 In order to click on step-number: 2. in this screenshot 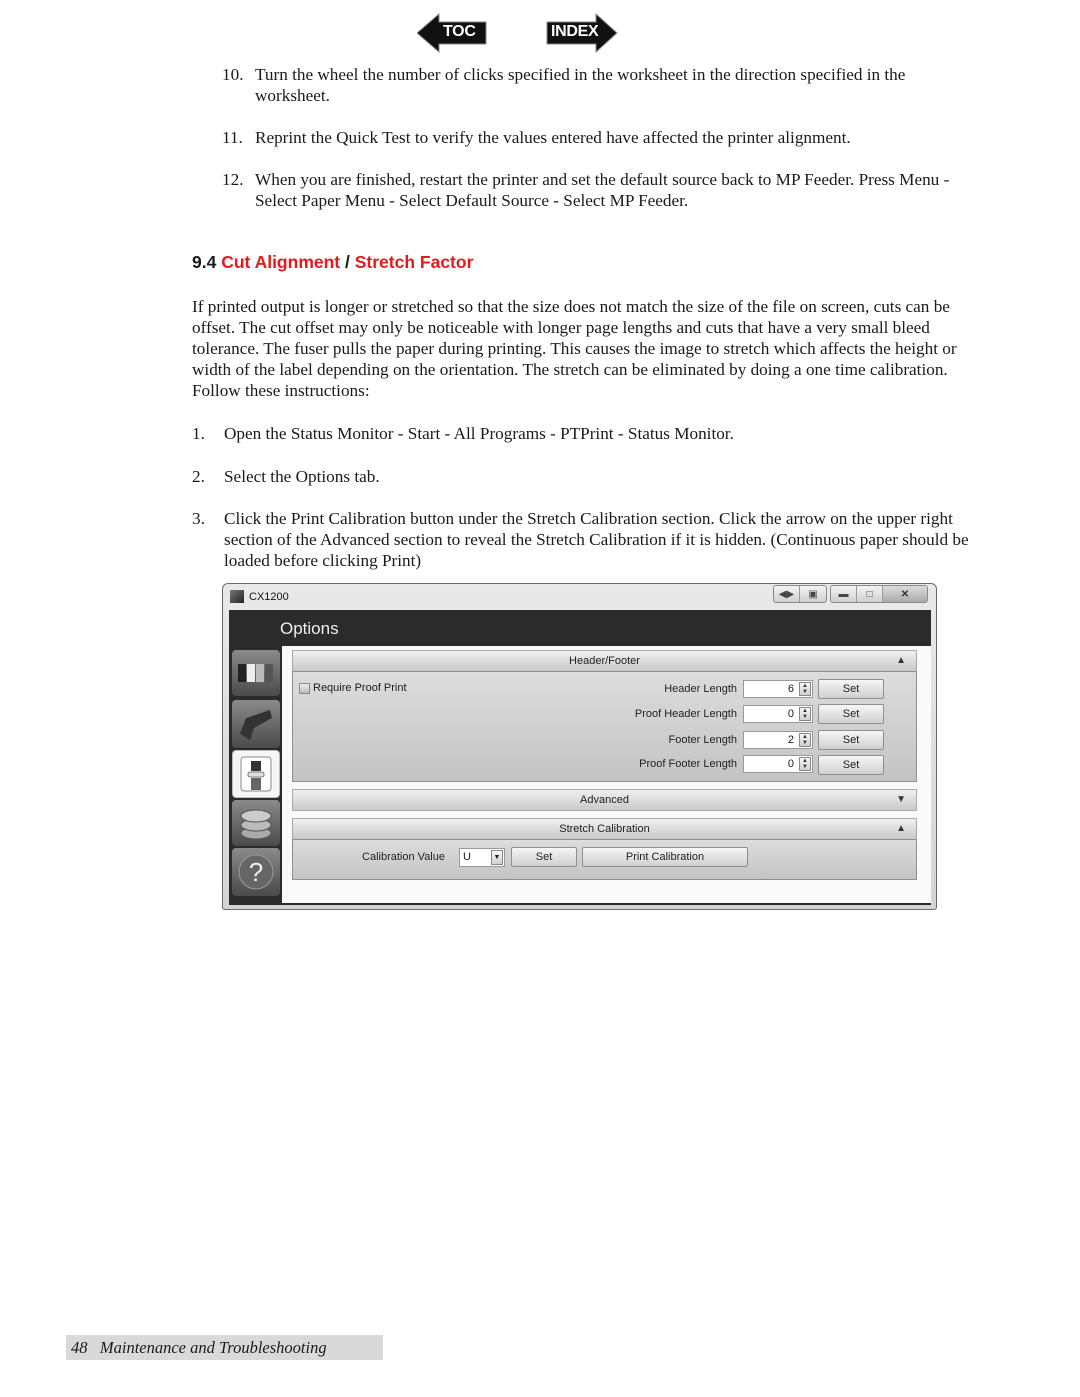, I will do `click(198, 476)`.